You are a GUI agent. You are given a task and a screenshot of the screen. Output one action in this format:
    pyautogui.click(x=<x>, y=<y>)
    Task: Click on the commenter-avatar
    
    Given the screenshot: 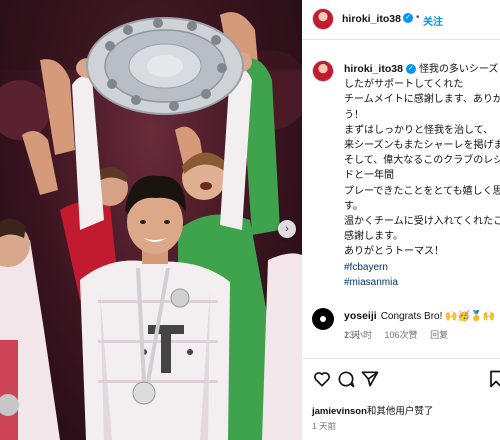 What is the action you would take?
    pyautogui.click(x=323, y=319)
    